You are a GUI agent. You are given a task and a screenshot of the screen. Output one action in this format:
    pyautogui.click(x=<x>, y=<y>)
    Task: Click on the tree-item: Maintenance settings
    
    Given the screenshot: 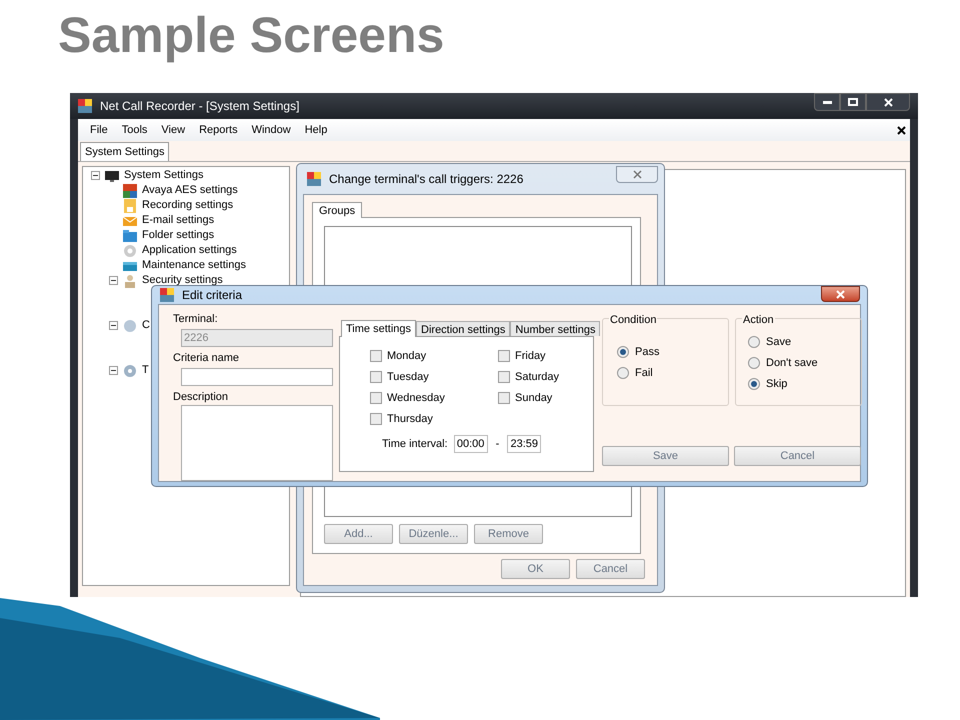 What is the action you would take?
    pyautogui.click(x=194, y=265)
    